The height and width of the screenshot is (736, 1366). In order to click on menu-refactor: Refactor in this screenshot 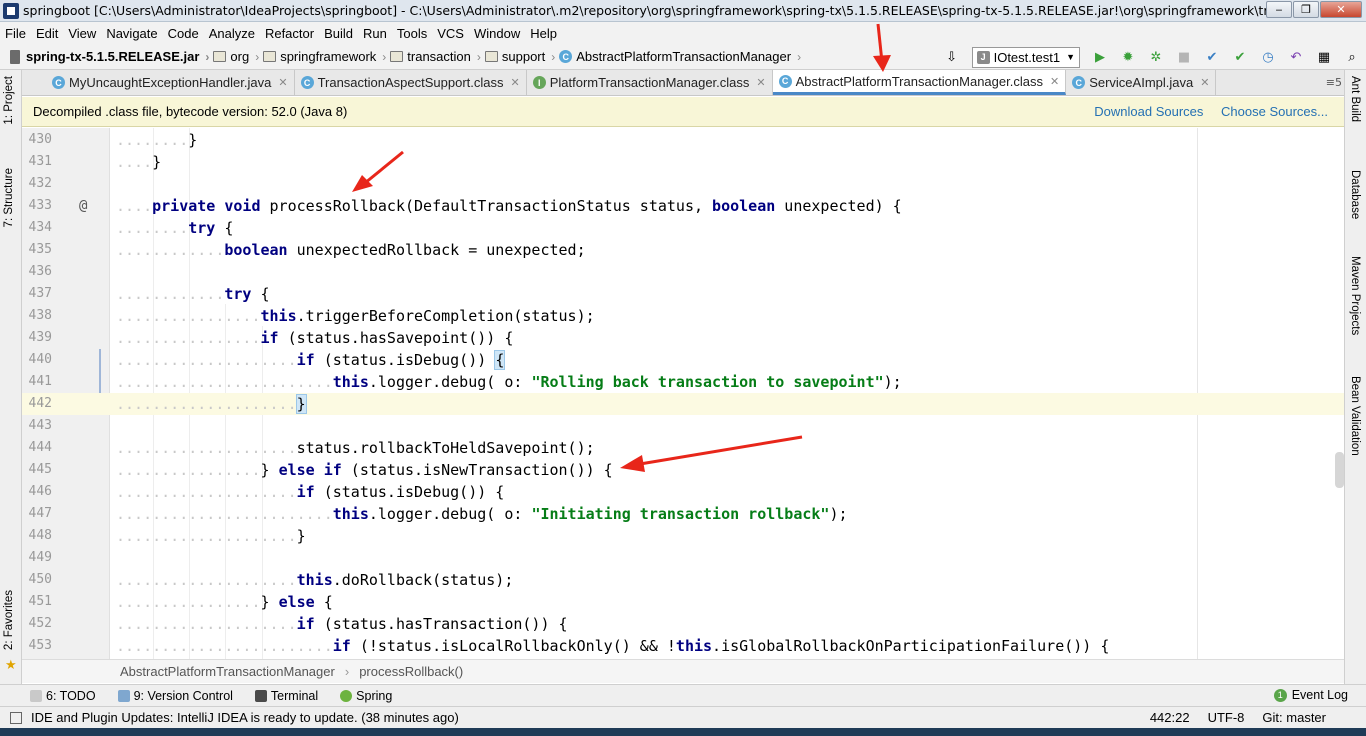, I will do `click(289, 33)`.